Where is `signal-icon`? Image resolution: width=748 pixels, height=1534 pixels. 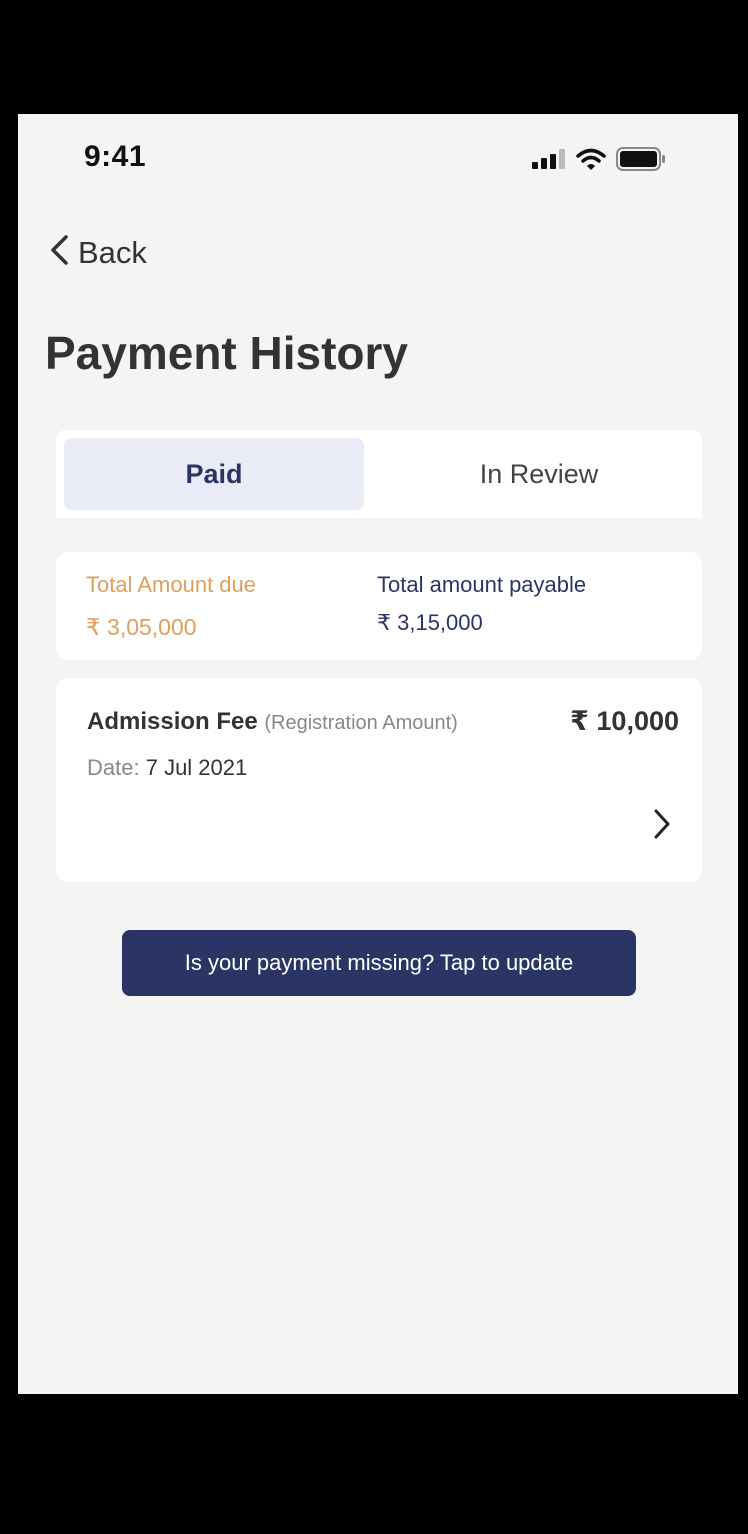 signal-icon is located at coordinates (549, 161).